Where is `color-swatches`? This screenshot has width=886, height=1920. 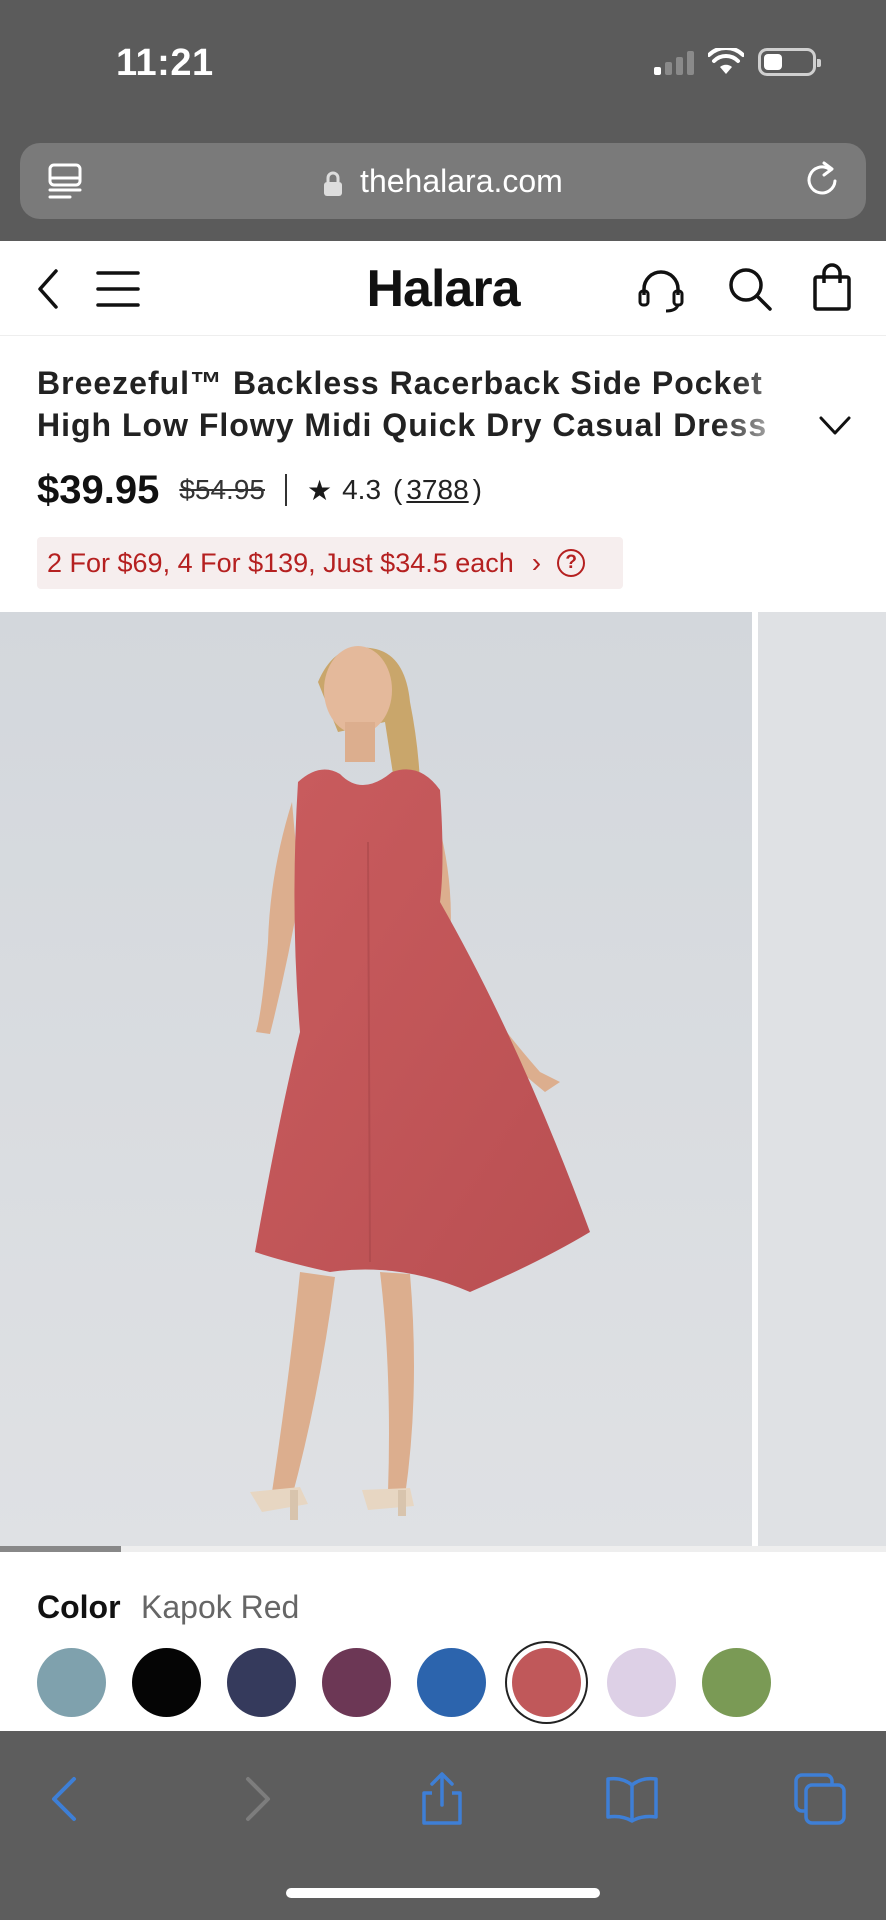 color-swatches is located at coordinates (404, 1682).